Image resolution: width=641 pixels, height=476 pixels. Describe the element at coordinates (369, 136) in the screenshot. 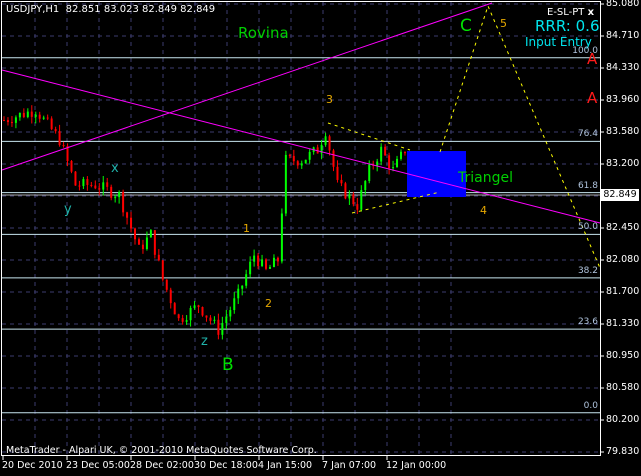

I see `triangle-upper-line` at that location.